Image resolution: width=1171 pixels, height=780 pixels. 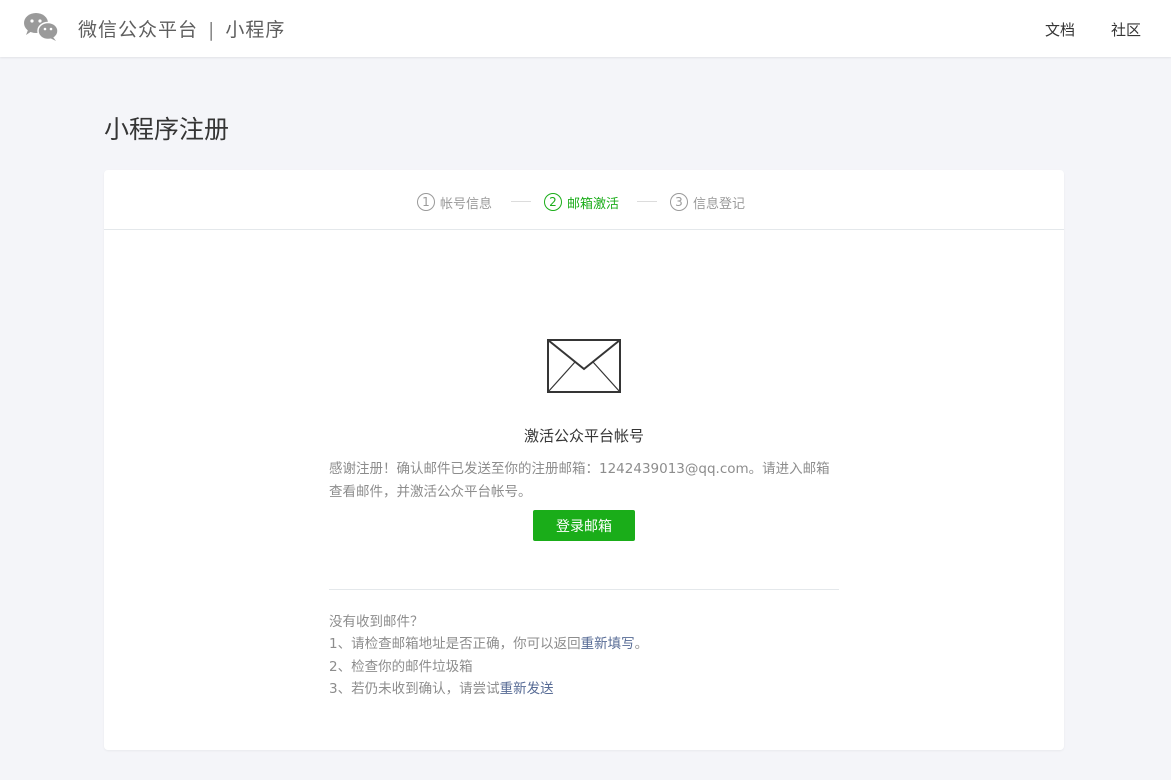 I want to click on help-item-3-text: 3、若仍未收到确认，请尝试, so click(x=414, y=688).